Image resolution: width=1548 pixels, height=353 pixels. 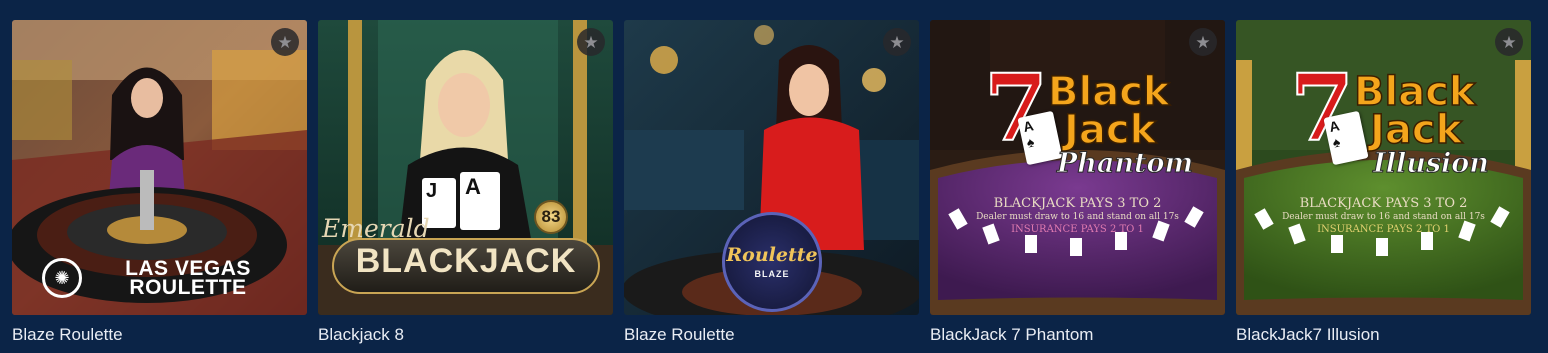 What do you see at coordinates (551, 217) in the screenshot?
I see `deck-badge: 83` at bounding box center [551, 217].